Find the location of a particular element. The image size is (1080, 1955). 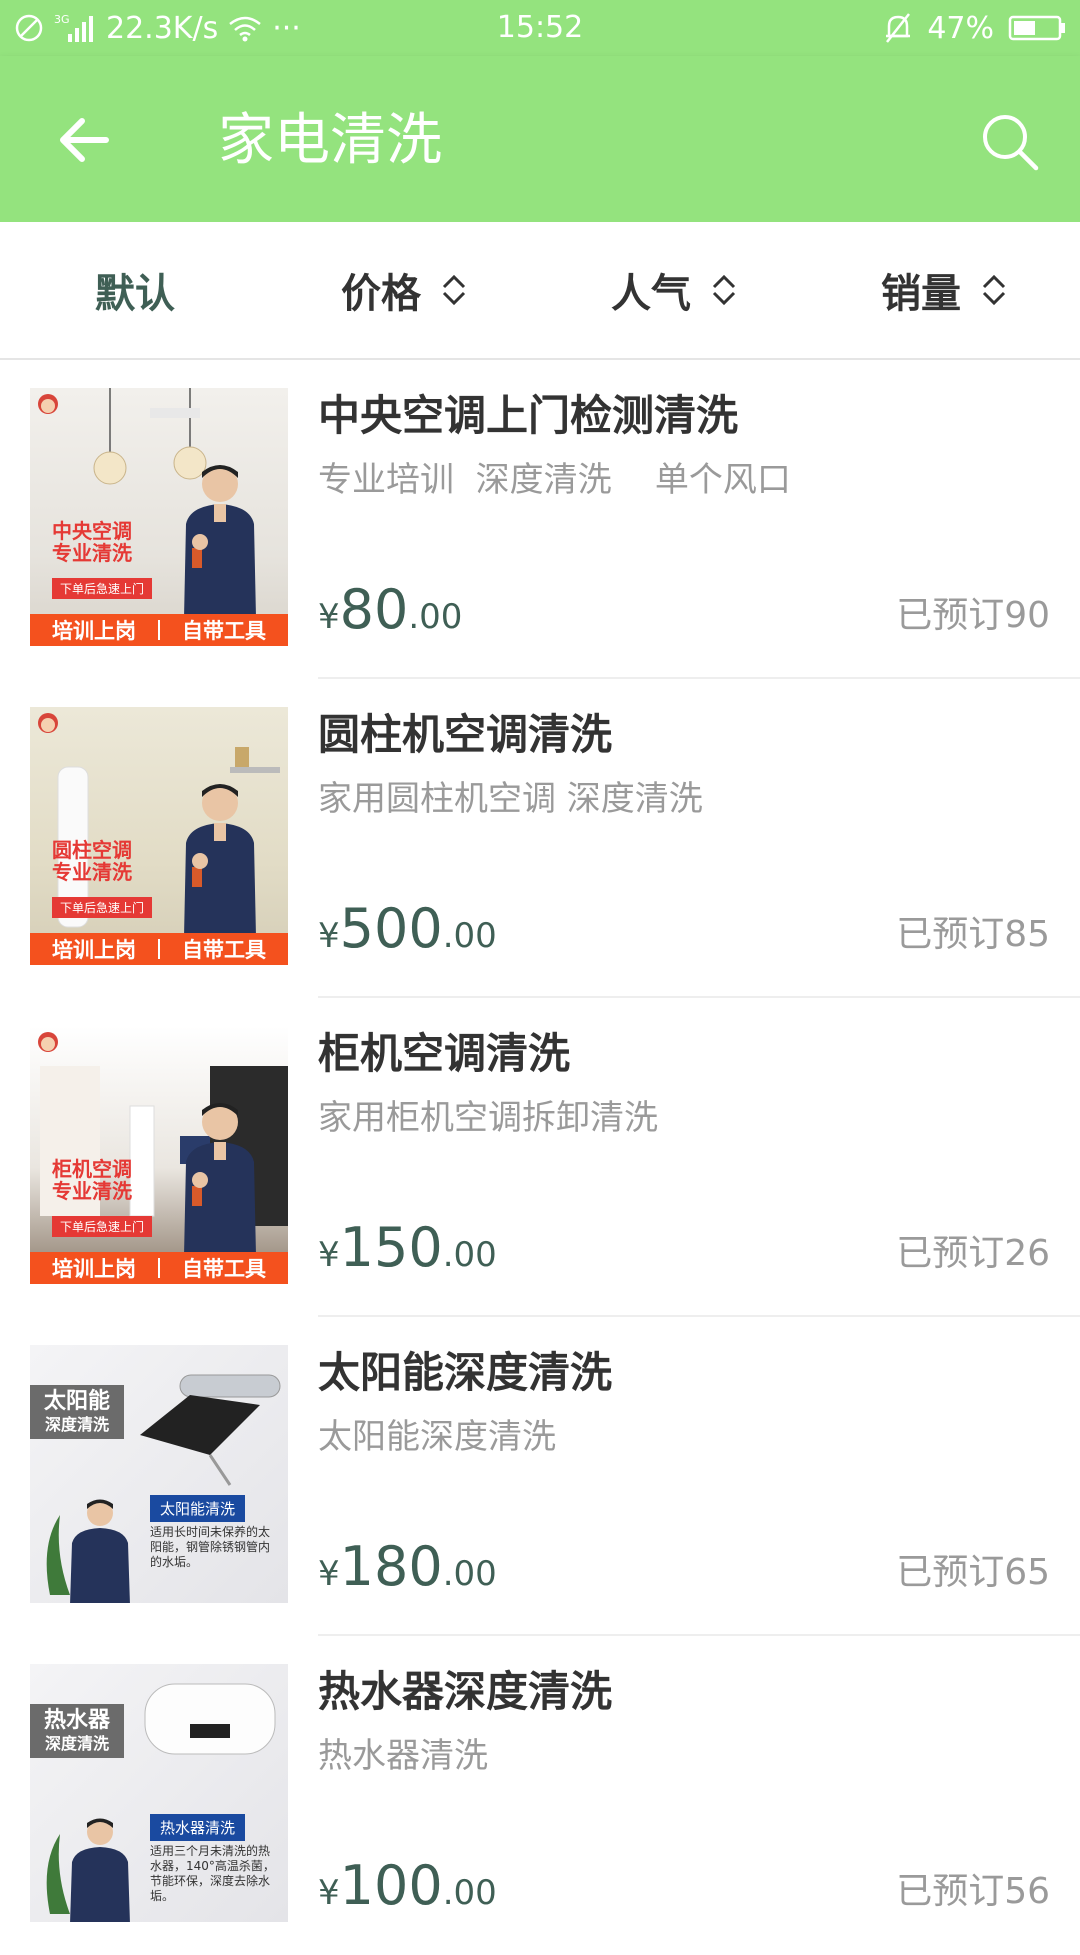

sort-price-label: 价格 is located at coordinates (381, 294).